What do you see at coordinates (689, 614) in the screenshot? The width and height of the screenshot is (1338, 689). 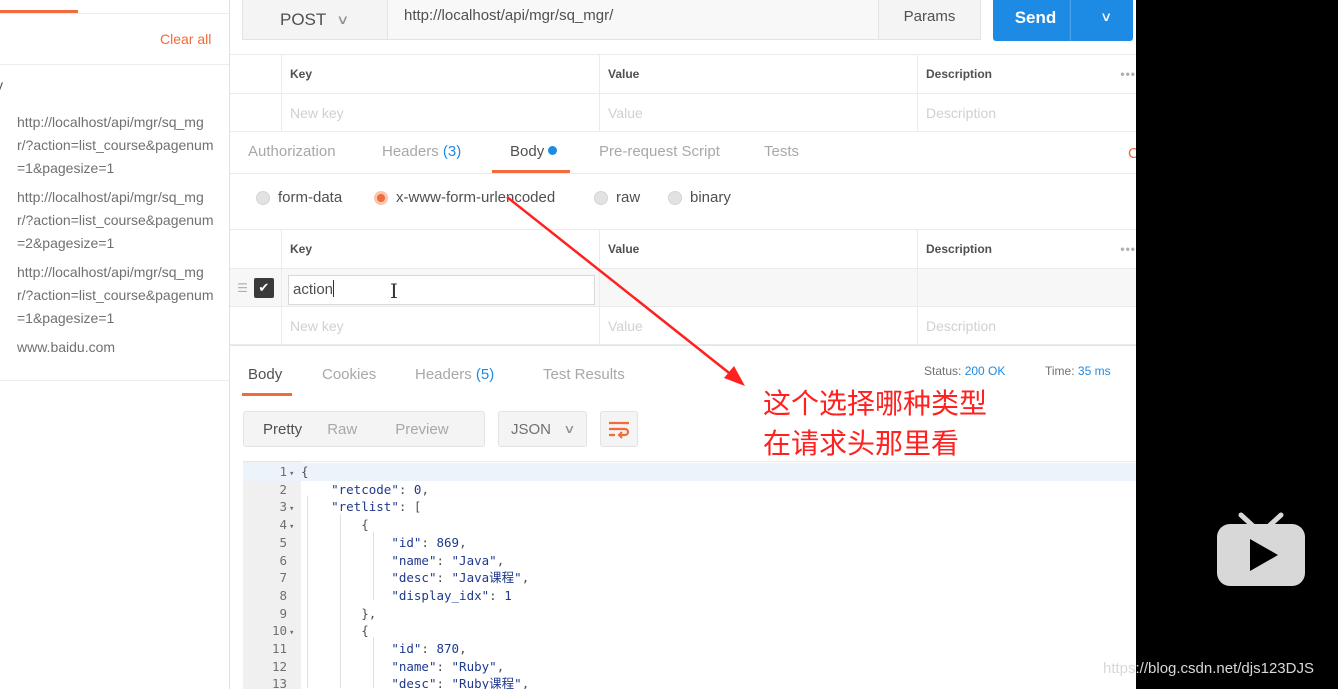 I see `code-line: 9 },` at bounding box center [689, 614].